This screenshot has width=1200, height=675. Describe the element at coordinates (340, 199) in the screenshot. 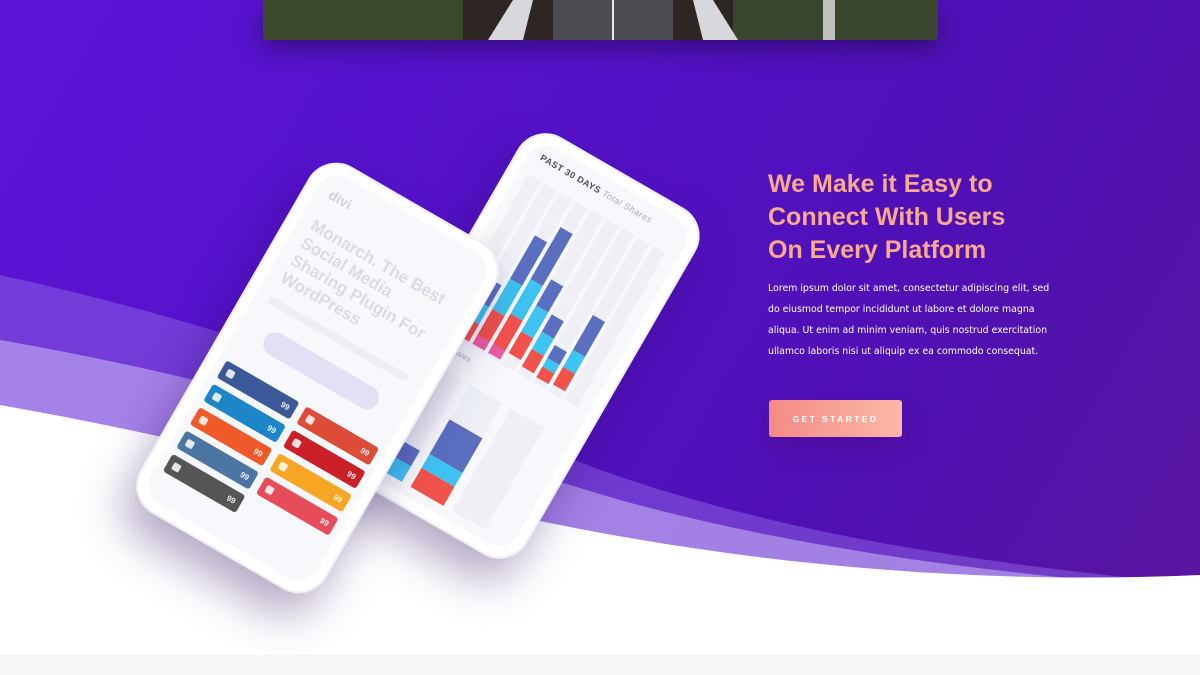

I see `divi-logo: divi` at that location.